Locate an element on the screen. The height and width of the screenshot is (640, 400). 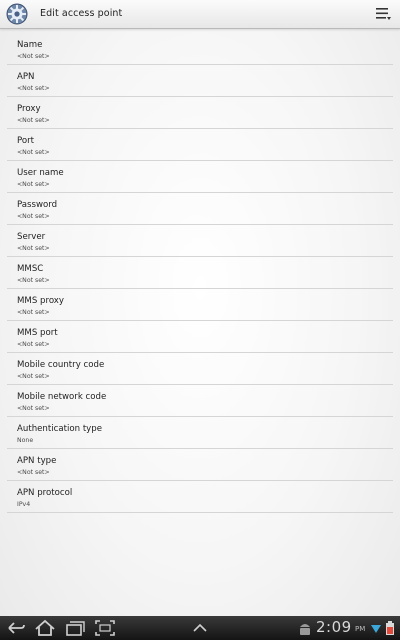
setting-label: MMS port is located at coordinates (37, 333).